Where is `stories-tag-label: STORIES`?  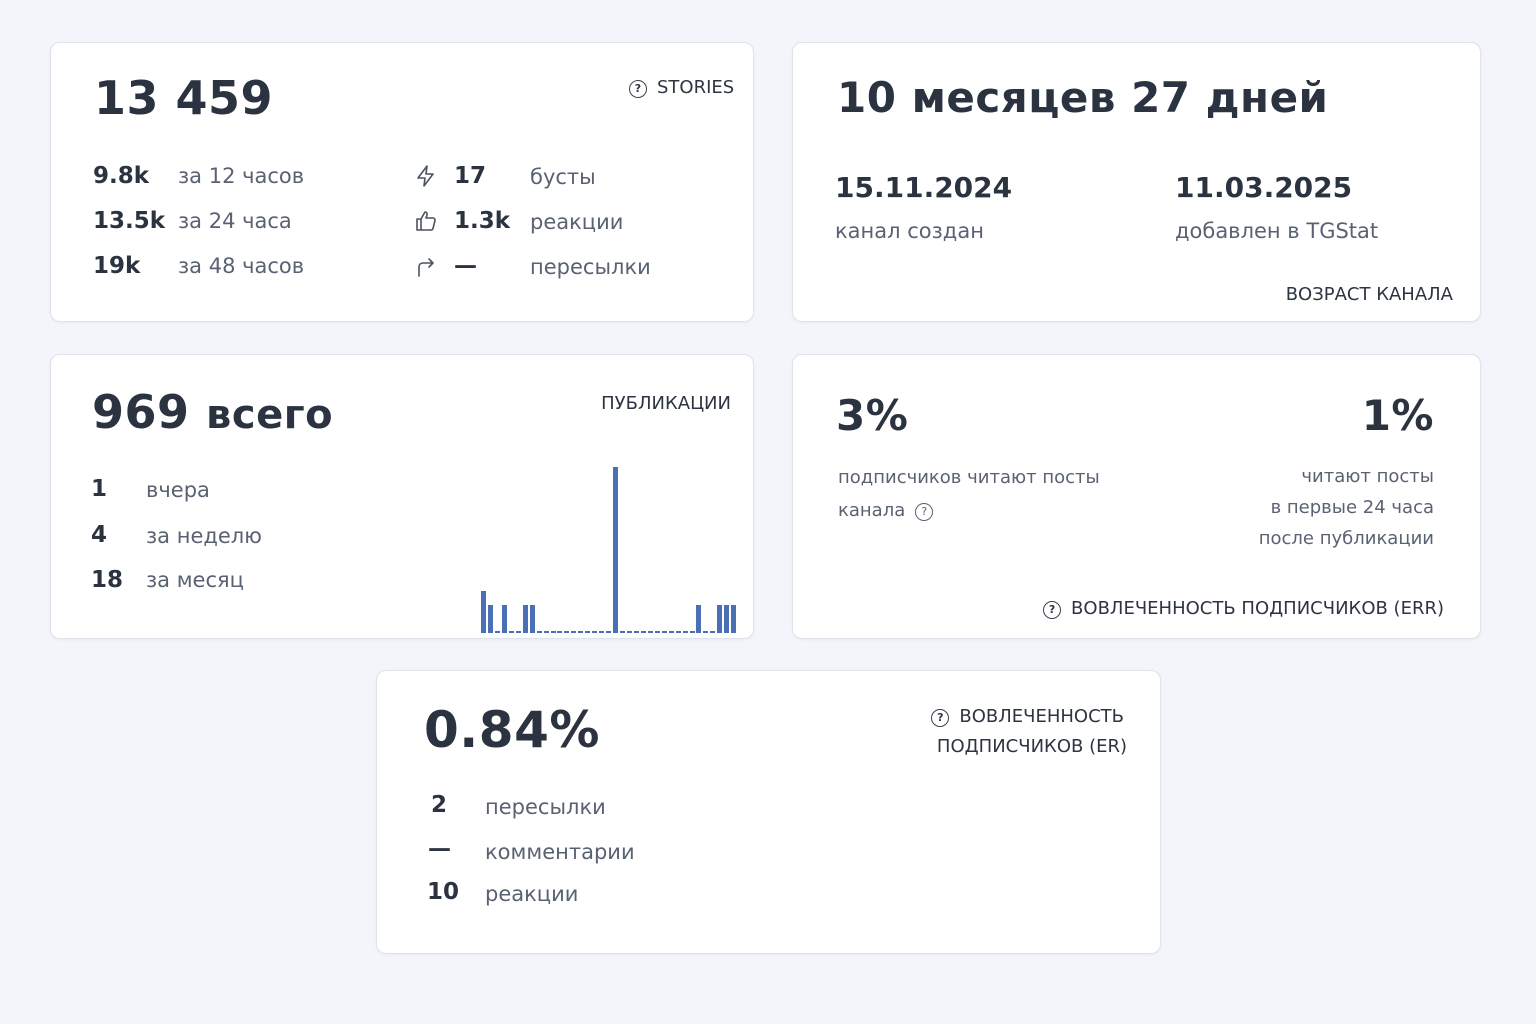
stories-tag-label: STORIES is located at coordinates (696, 87).